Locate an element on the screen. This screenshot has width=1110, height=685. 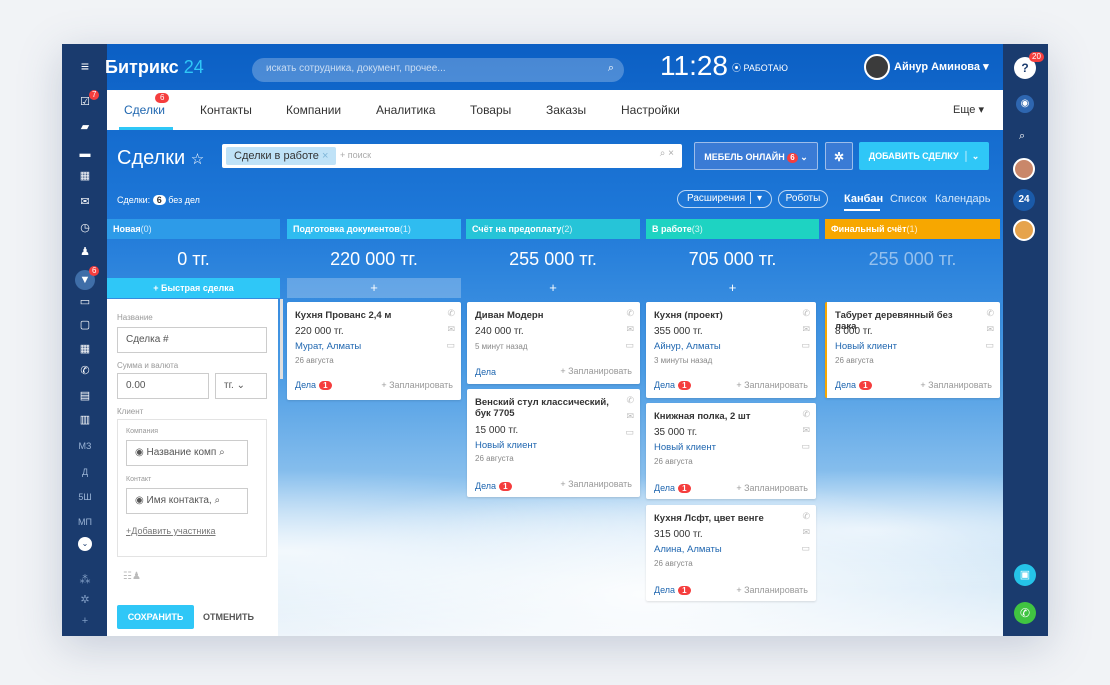
cancel-button: ОТМЕНИТЬ is located at coordinates (228, 617).